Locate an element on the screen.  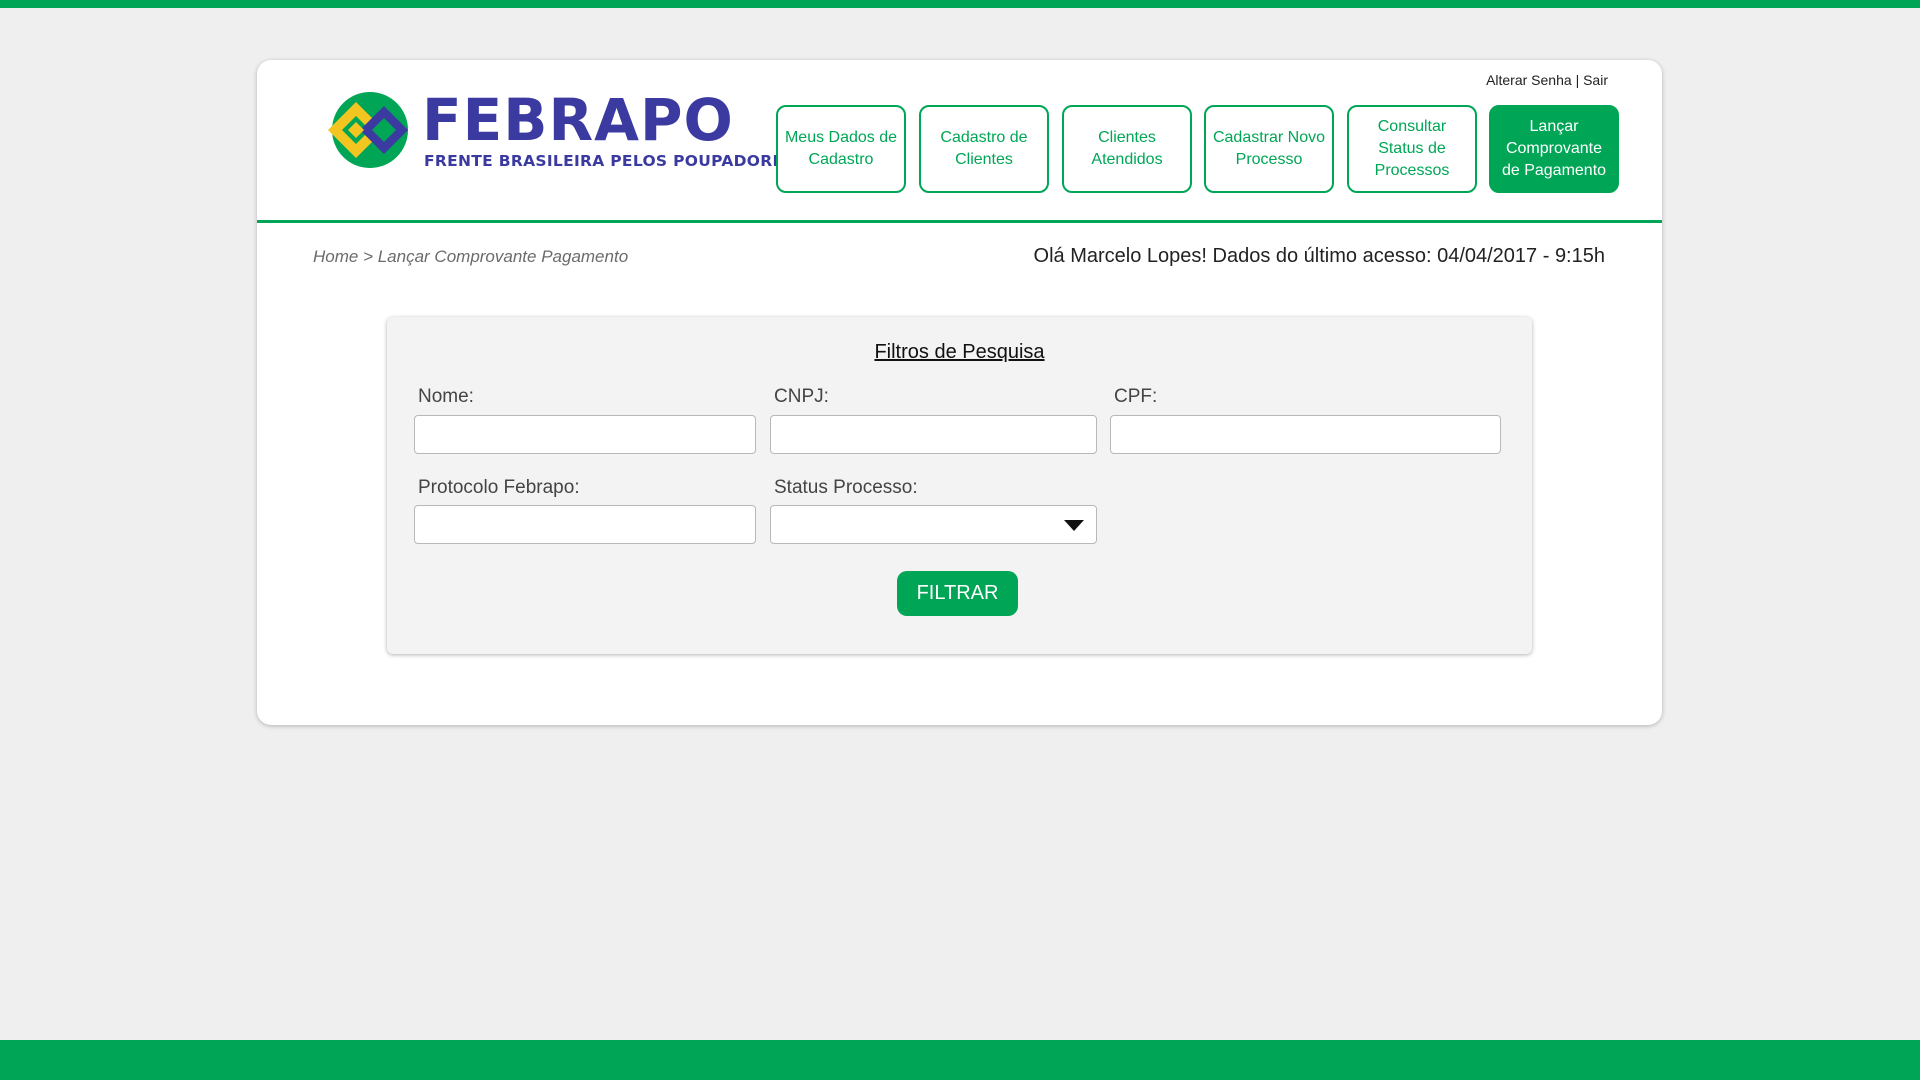
nav-label: Lançar Comprovante de Pagamento is located at coordinates (1554, 148).